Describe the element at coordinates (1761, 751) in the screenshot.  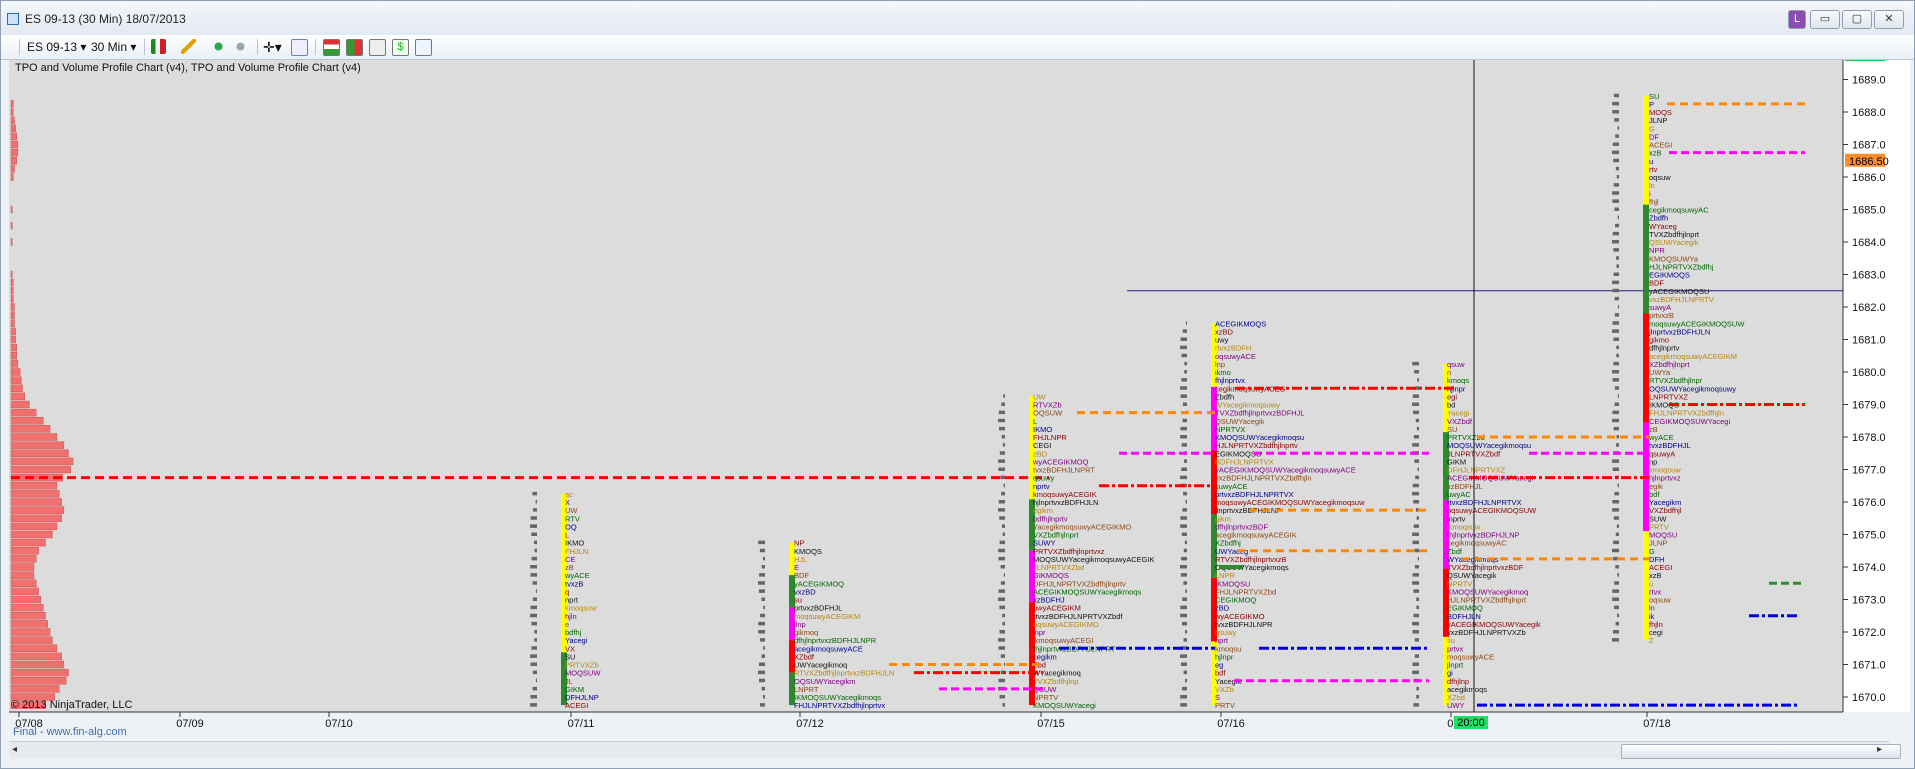
I see `scrollbar-thumb` at that location.